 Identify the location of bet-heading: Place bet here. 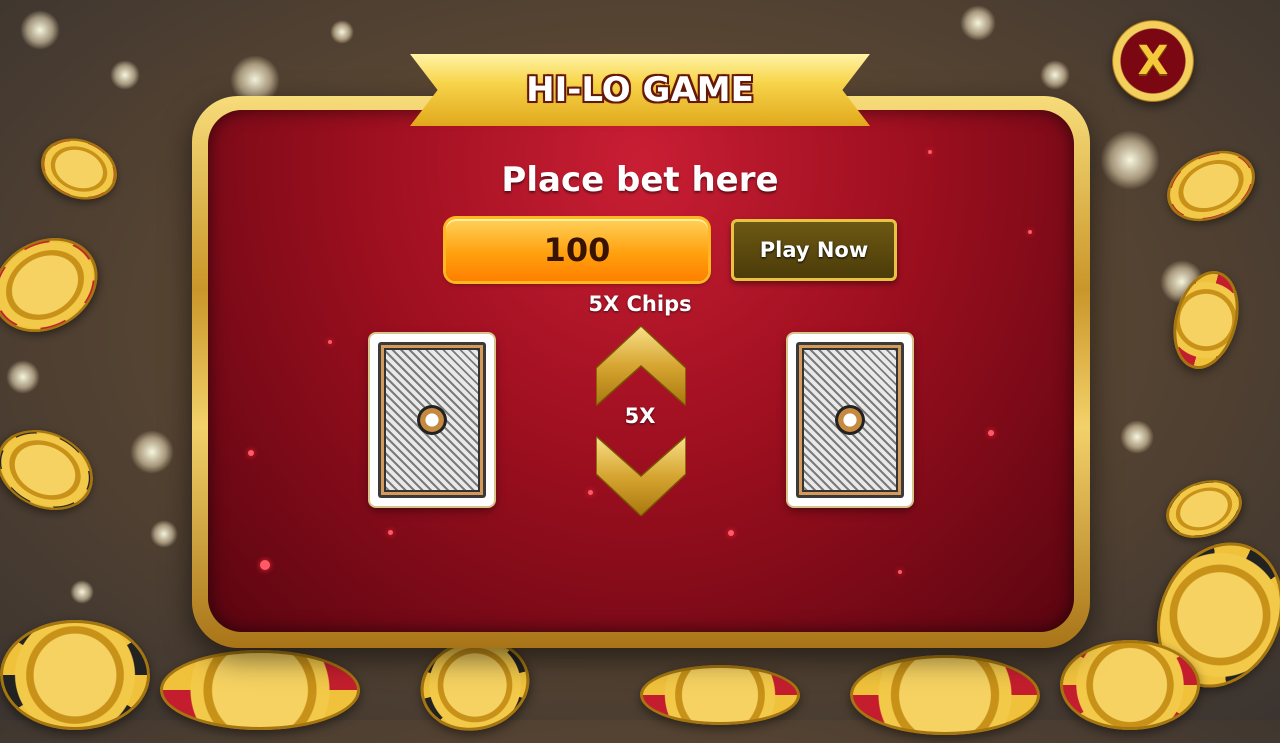
(640, 180).